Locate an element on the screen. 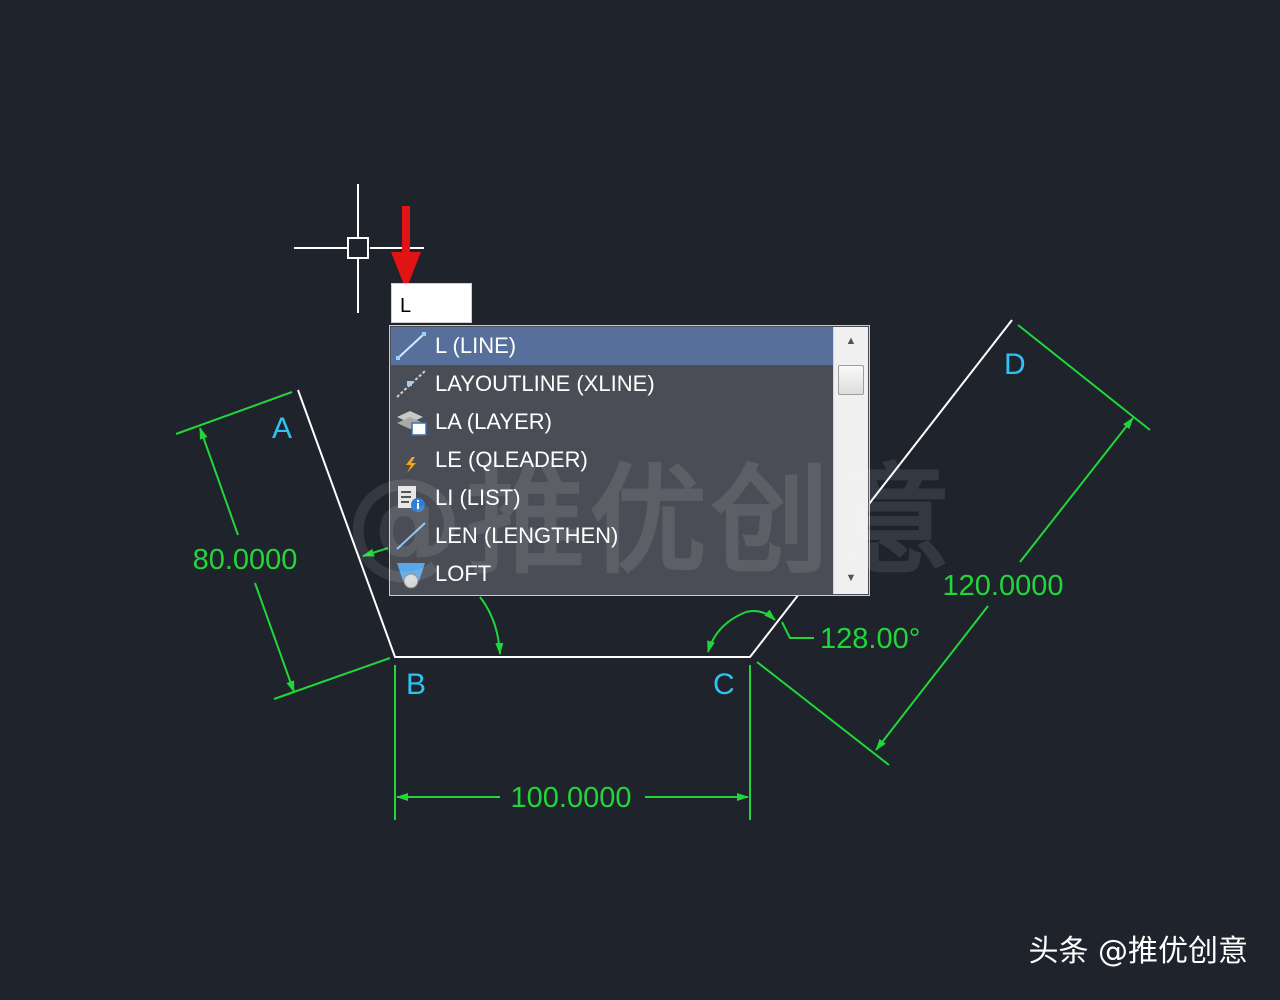 The image size is (1280, 1000). autocomplete-item-label: LA (LAYER) is located at coordinates (493, 421).